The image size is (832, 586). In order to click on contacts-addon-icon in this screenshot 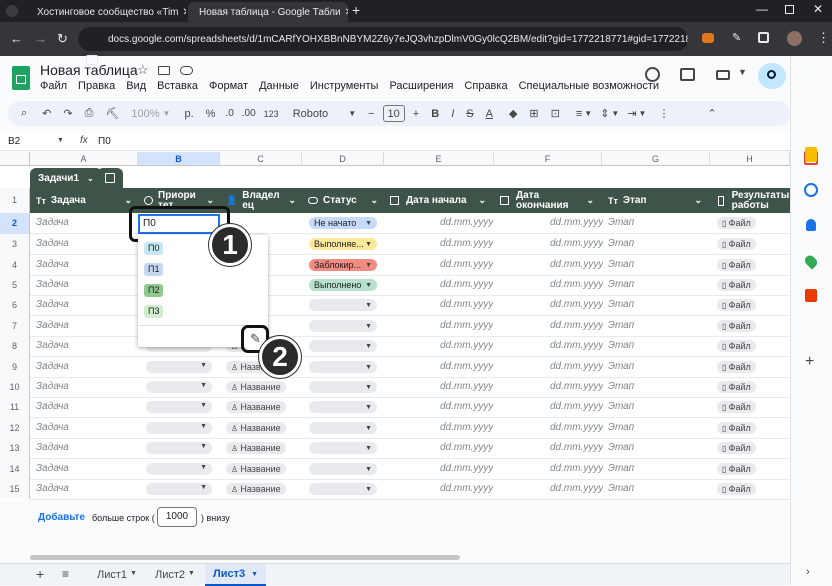, I will do `click(811, 225)`.